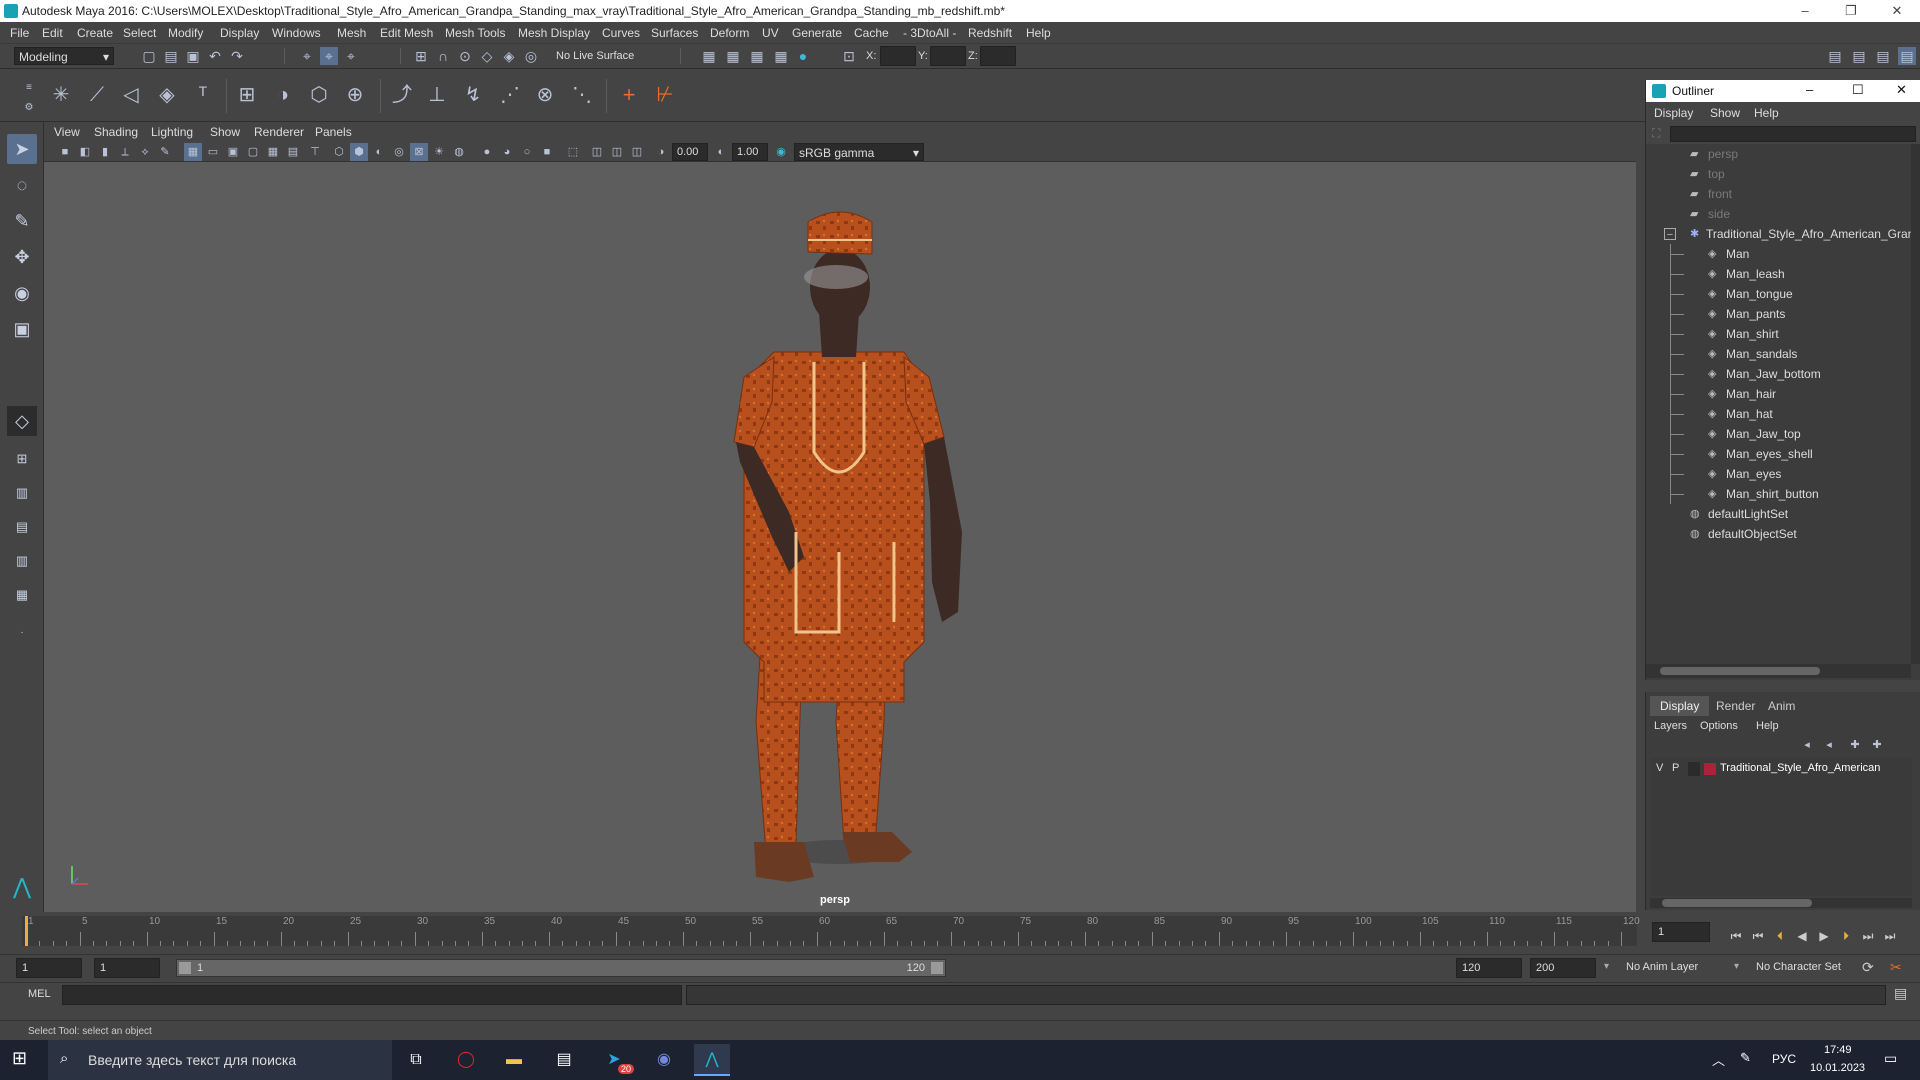  What do you see at coordinates (1680, 706) in the screenshot?
I see `tab-display: Display` at bounding box center [1680, 706].